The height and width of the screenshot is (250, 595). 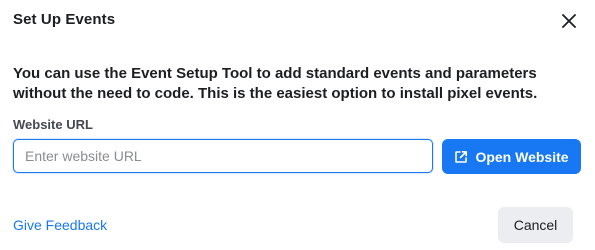 What do you see at coordinates (297, 42) in the screenshot?
I see `header-divider` at bounding box center [297, 42].